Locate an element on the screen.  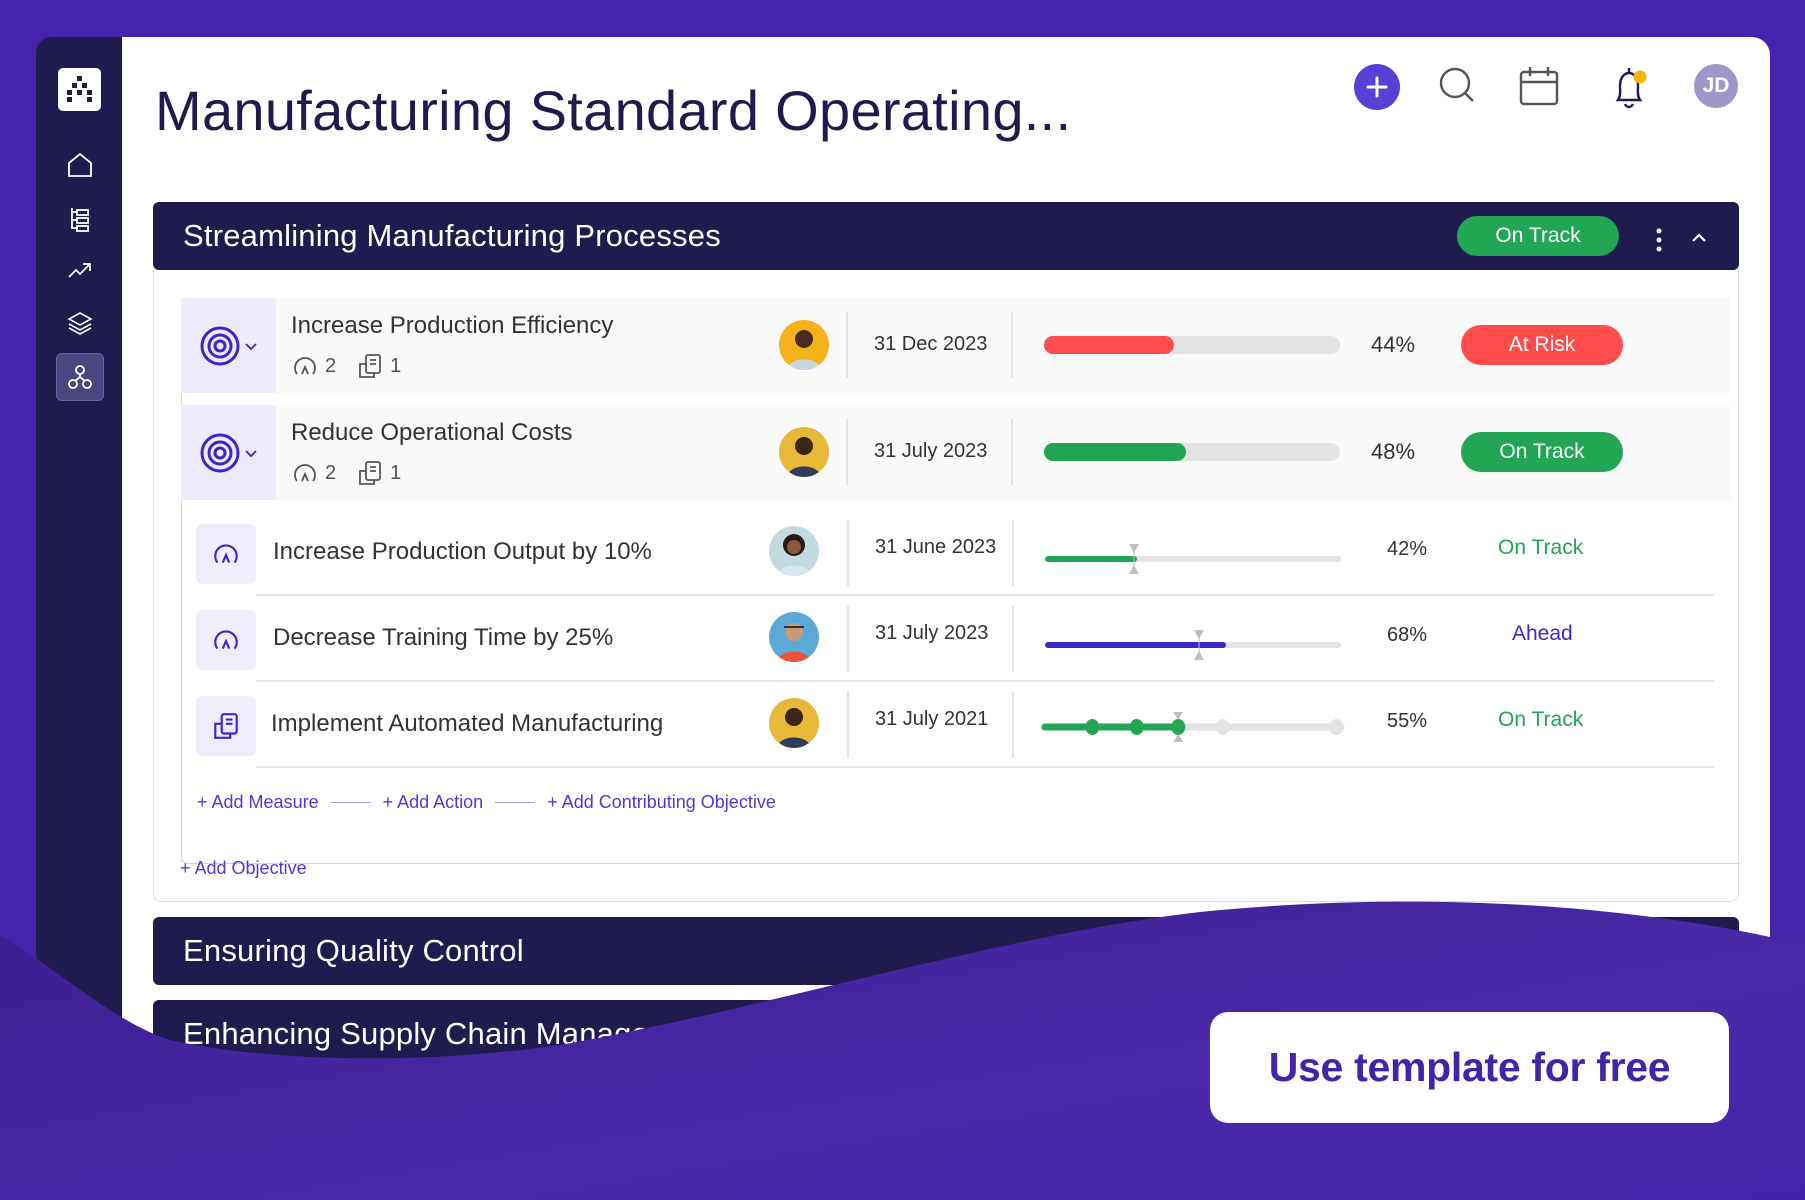
sidebar-item-network is located at coordinates (80, 377).